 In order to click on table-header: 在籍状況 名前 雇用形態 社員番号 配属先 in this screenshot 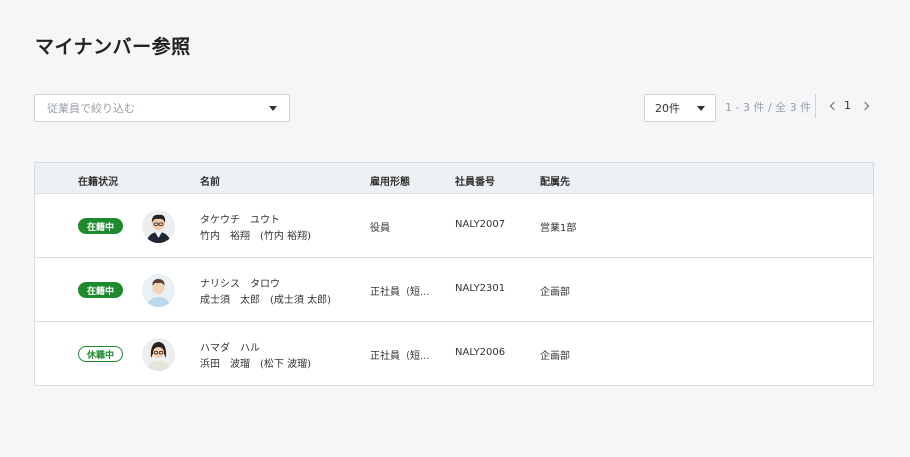, I will do `click(454, 178)`.